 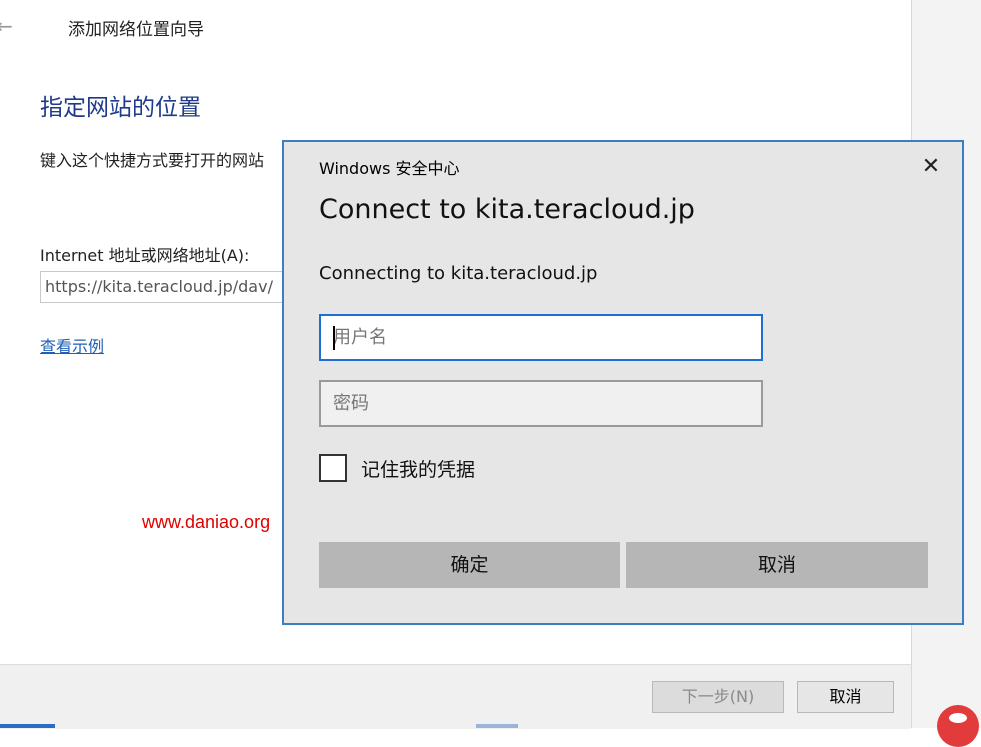 I want to click on cancel-button: 取消, so click(x=777, y=565).